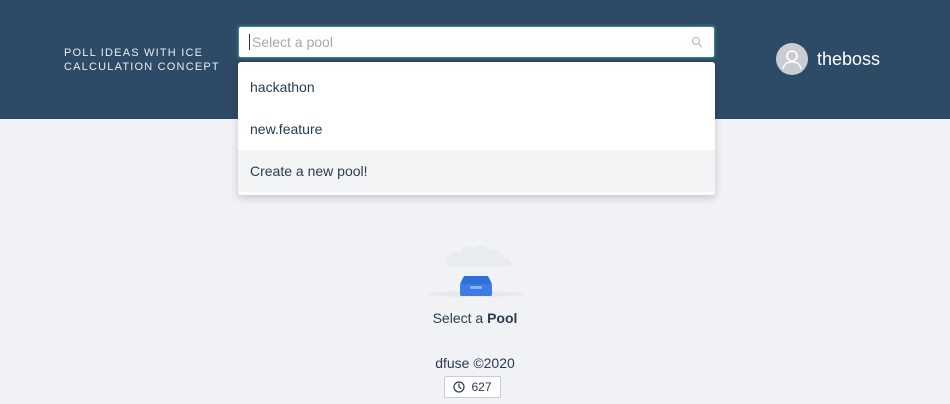 This screenshot has height=404, width=950. Describe the element at coordinates (481, 387) in the screenshot. I see `block-number: 627` at that location.